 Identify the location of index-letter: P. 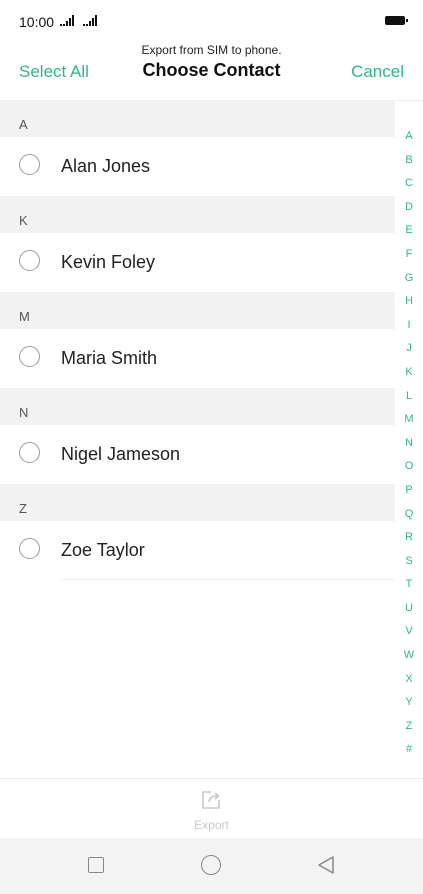
(409, 491).